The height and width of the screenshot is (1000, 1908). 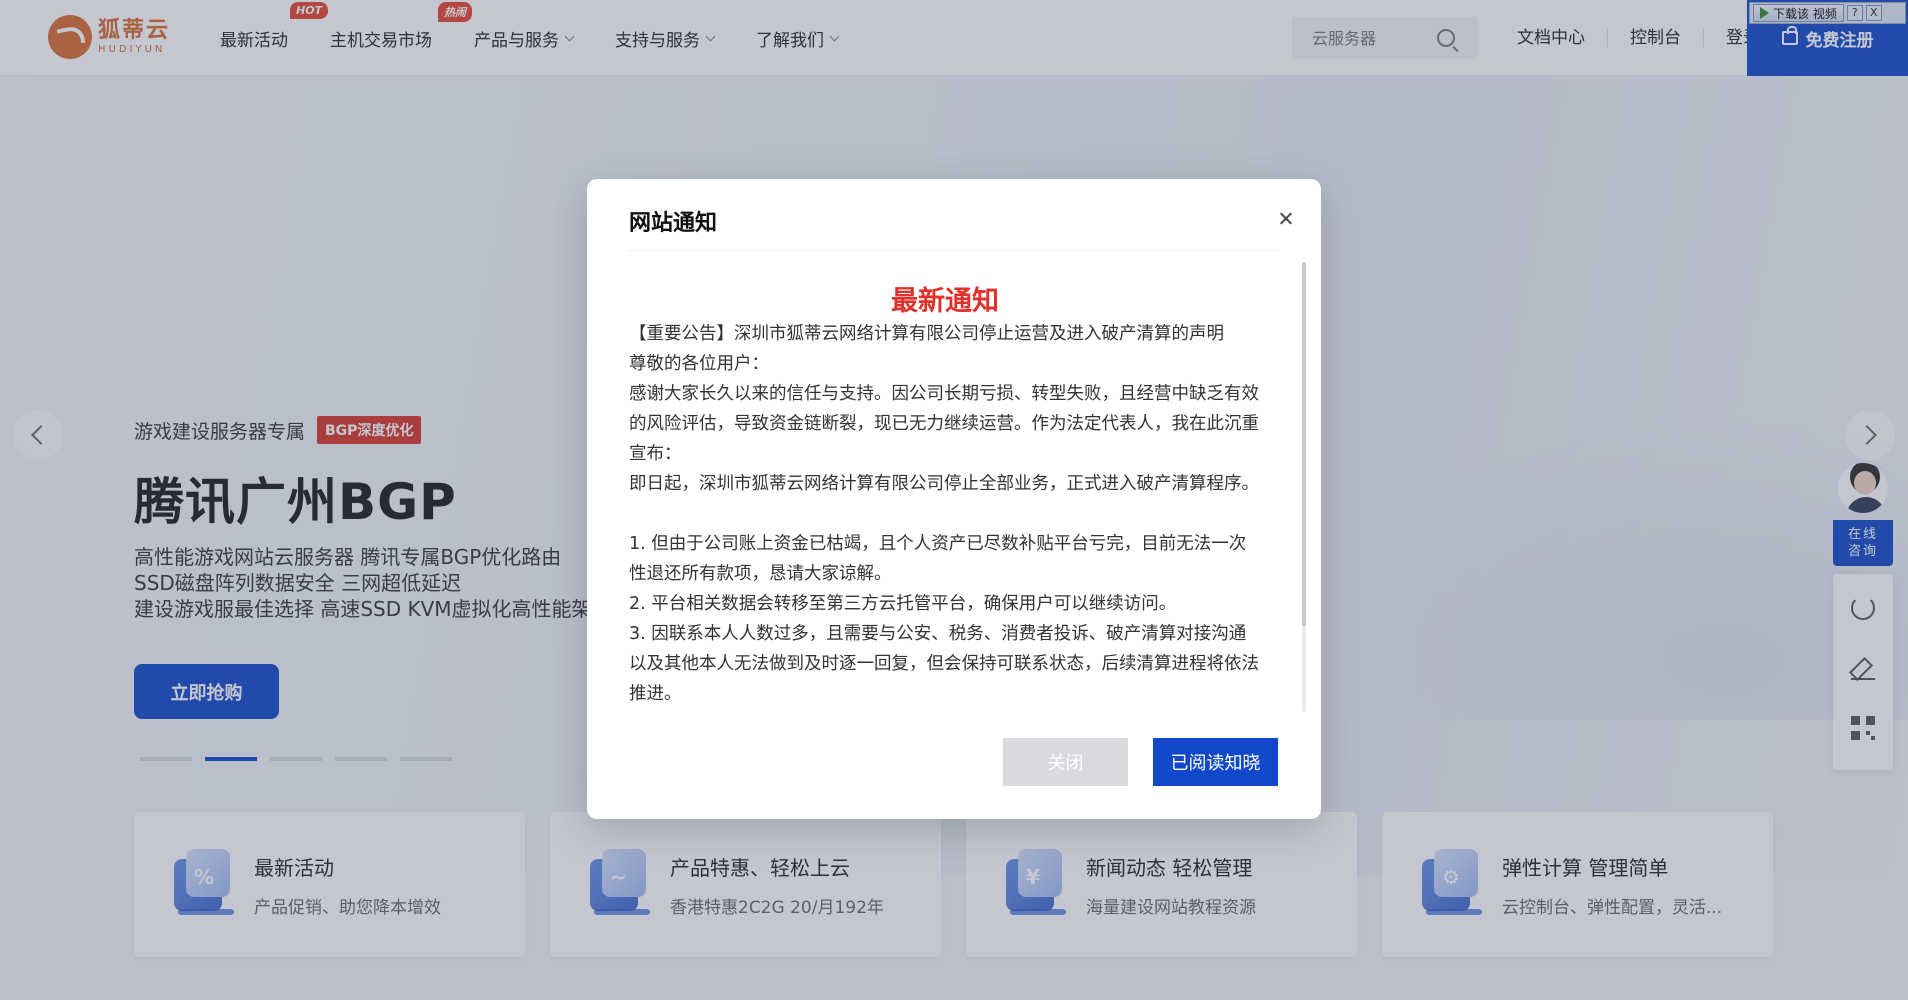 I want to click on notice-paragraph: 【重要公告】深圳市狐蒂云网络计算有限公司停止运营及进入破产清算的声明, so click(x=926, y=334).